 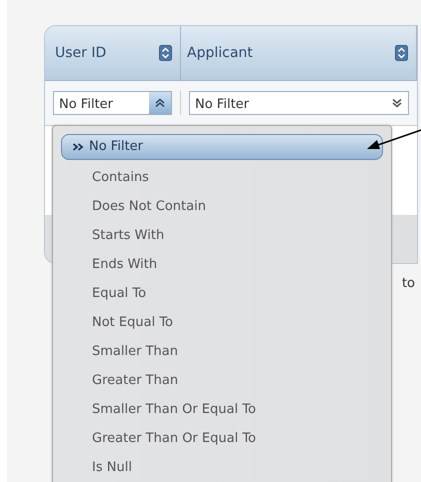 I want to click on annotation-arrow, so click(x=394, y=138).